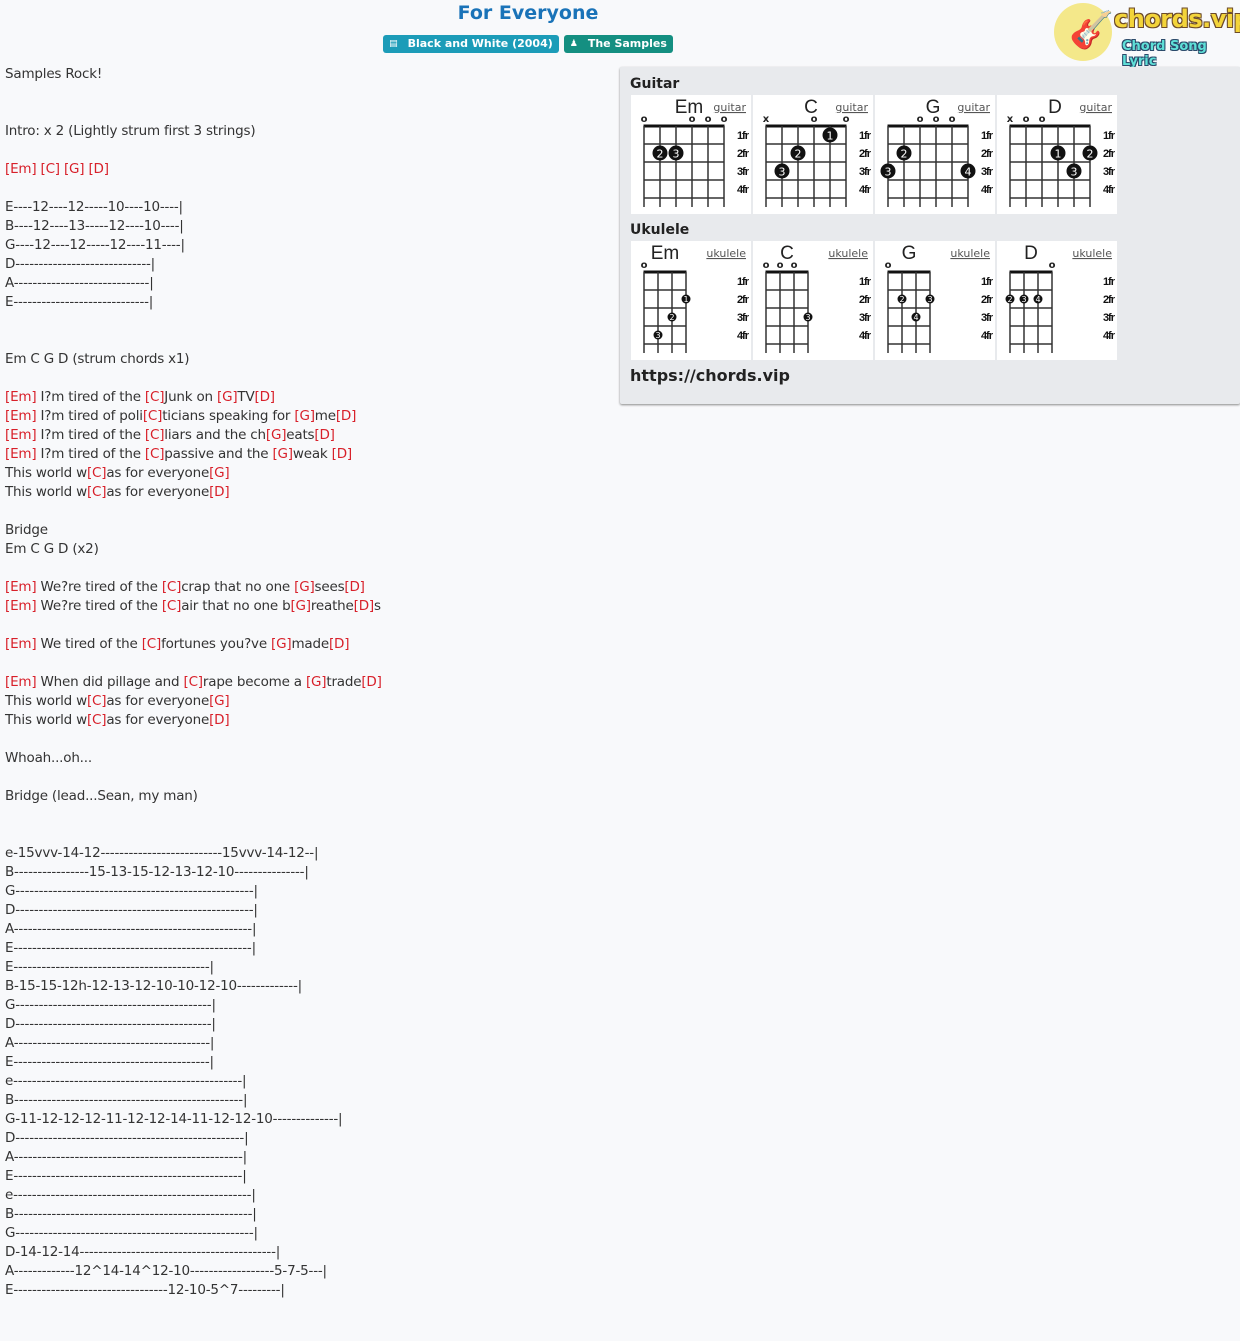  I want to click on fret-label: 3fr, so click(865, 318).